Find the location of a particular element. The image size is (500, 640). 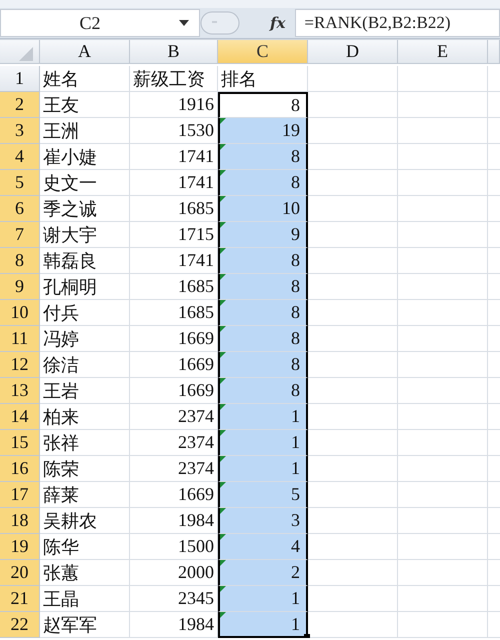

name-box: C2 is located at coordinates (100, 23).